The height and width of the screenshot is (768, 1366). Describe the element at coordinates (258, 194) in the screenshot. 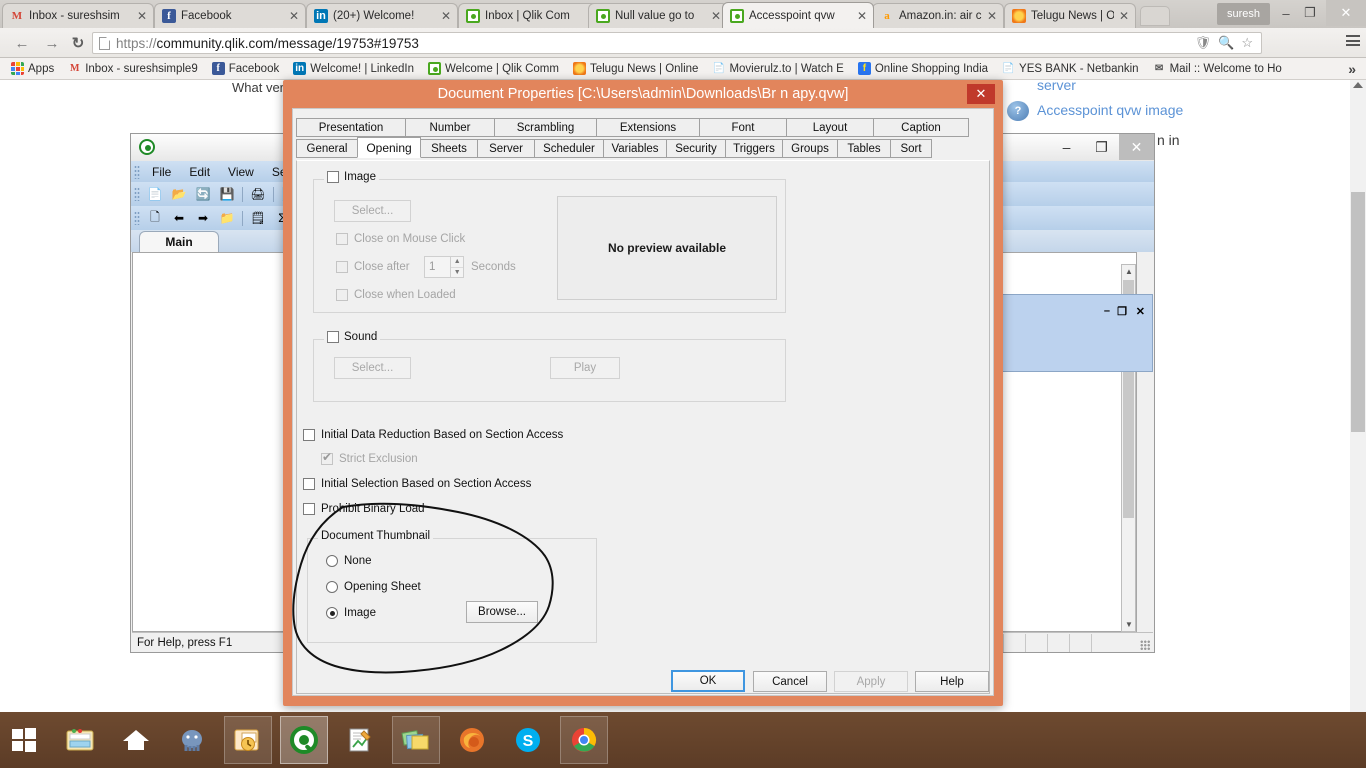

I see `print-icon: 🖨` at that location.